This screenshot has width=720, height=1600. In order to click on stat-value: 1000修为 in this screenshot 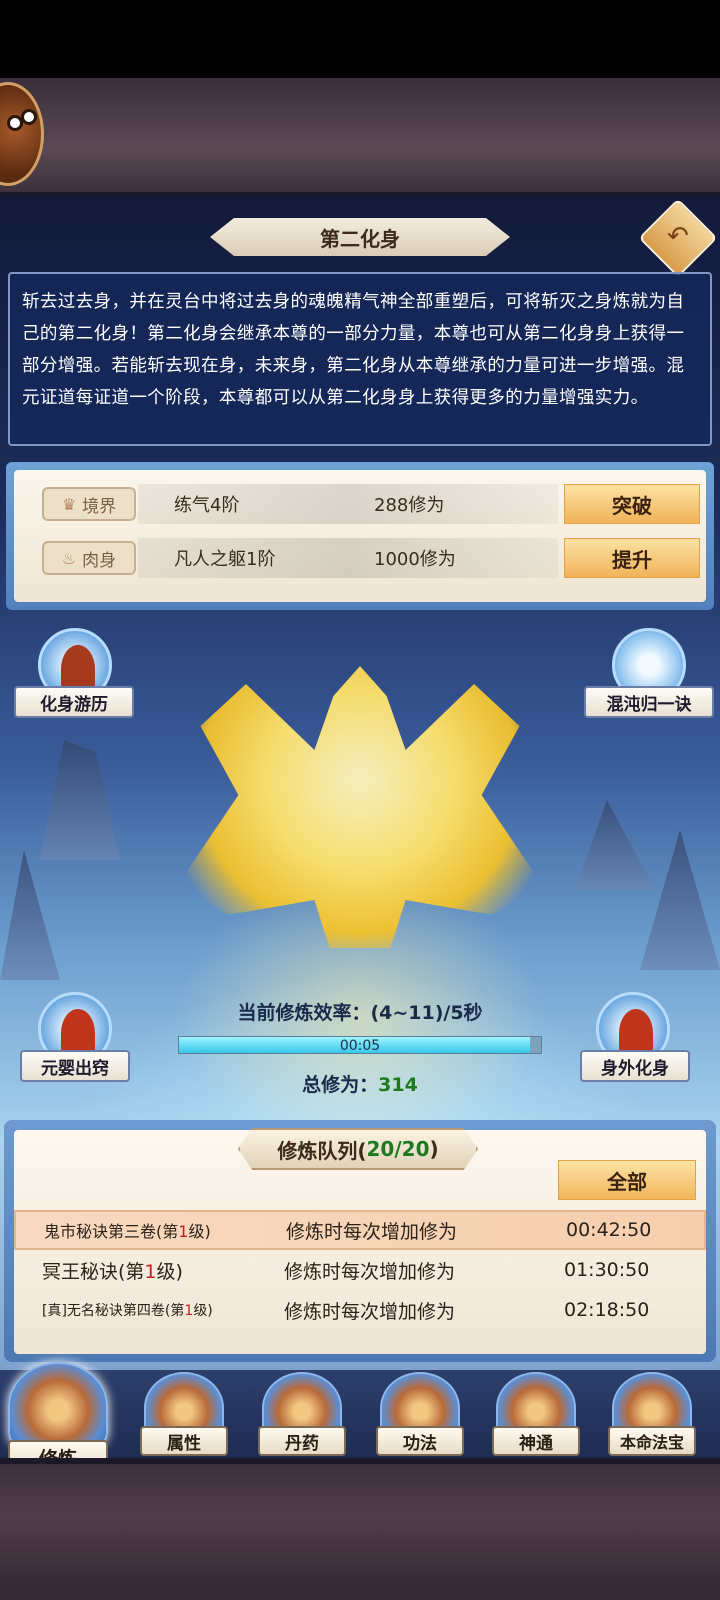, I will do `click(415, 559)`.